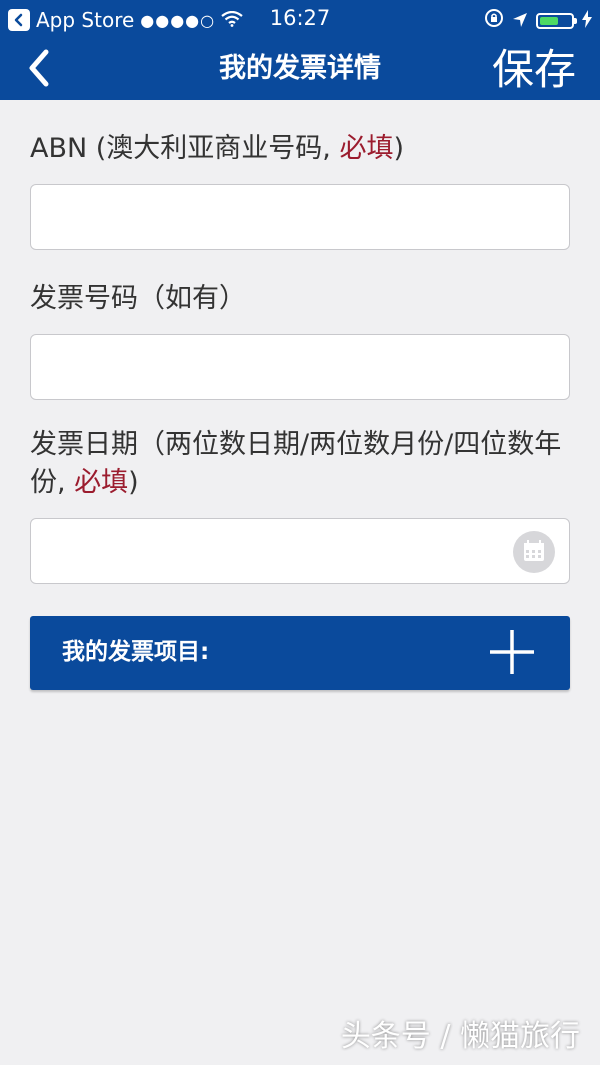  I want to click on abn-label-text: ABN (澳大利亚商业号码,, so click(185, 148).